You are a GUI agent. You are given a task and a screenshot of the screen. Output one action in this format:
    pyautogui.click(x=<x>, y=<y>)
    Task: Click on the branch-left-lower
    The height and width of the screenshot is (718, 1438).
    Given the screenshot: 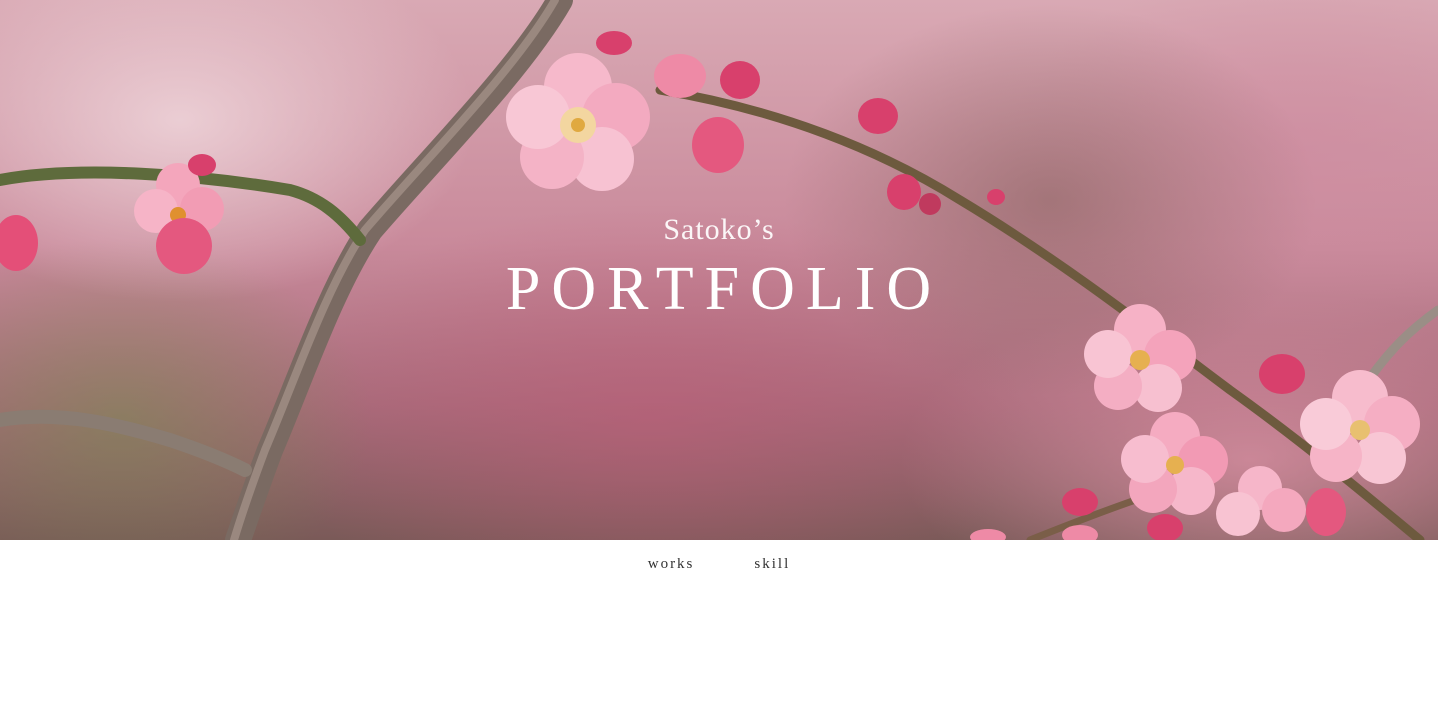 What is the action you would take?
    pyautogui.click(x=126, y=443)
    